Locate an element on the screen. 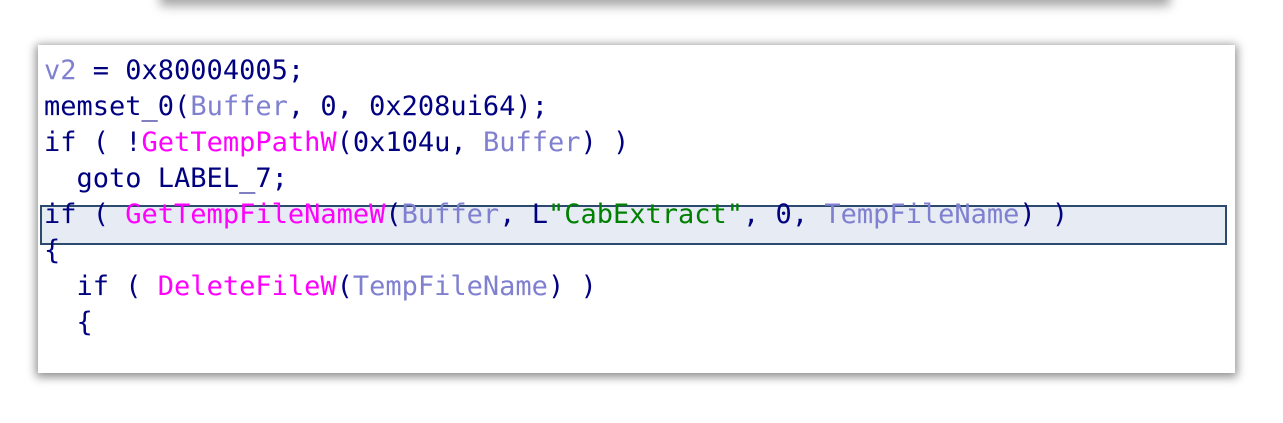 Image resolution: width=1283 pixels, height=423 pixels. code-token: if ( ! is located at coordinates (93, 142).